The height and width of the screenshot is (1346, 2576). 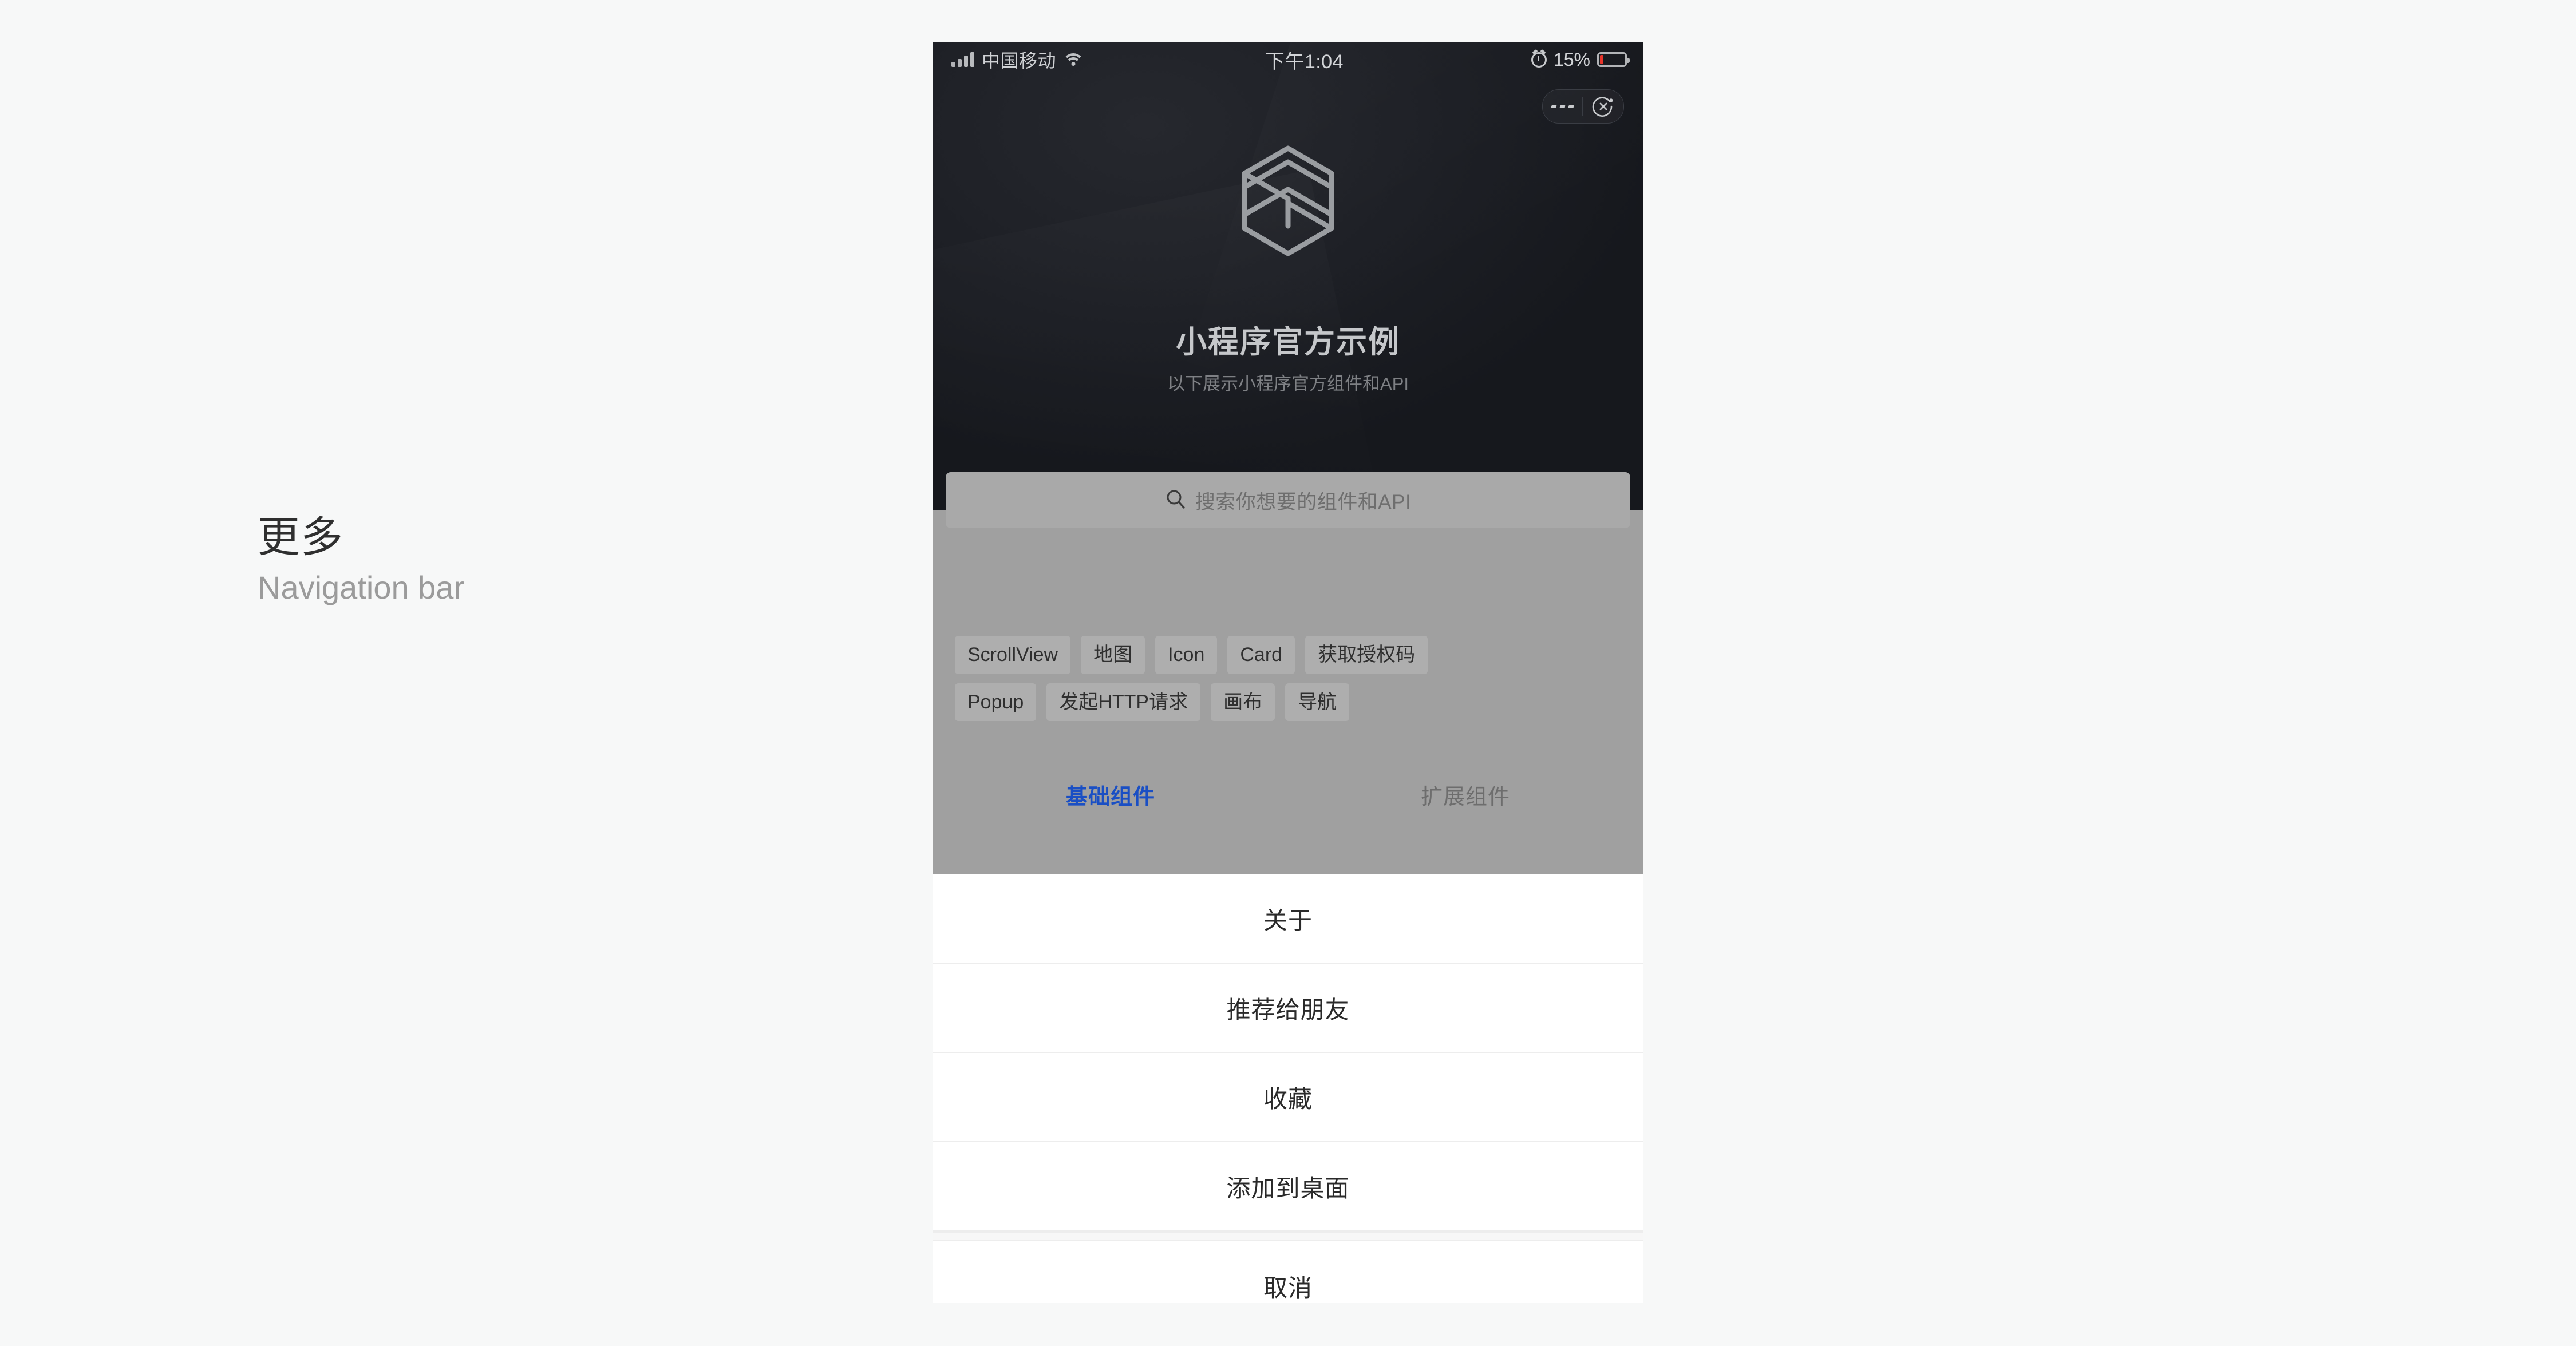 I want to click on annotation-block: 更多 Navigation bar, so click(x=515, y=559).